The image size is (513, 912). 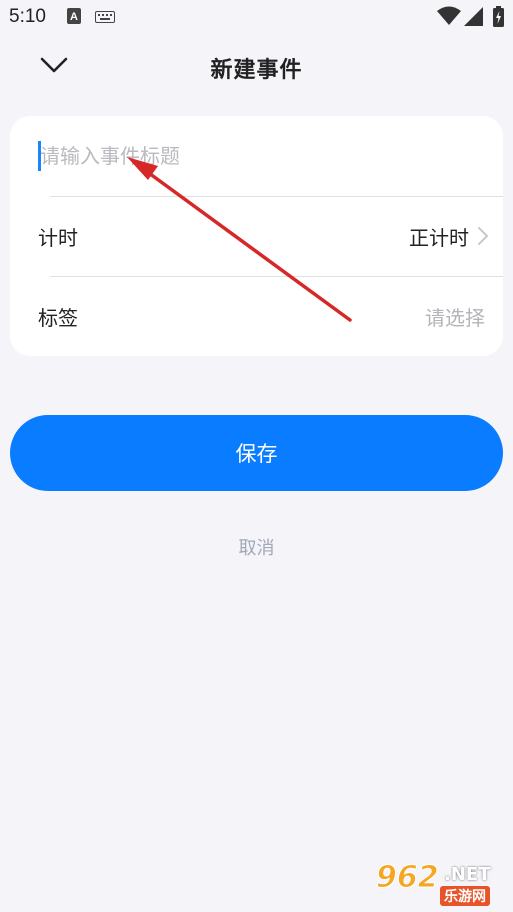 I want to click on tag-label: 标签, so click(x=58, y=318).